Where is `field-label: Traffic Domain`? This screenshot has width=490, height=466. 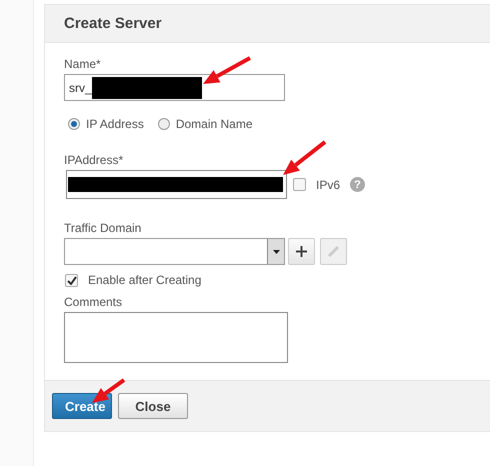
field-label: Traffic Domain is located at coordinates (103, 228).